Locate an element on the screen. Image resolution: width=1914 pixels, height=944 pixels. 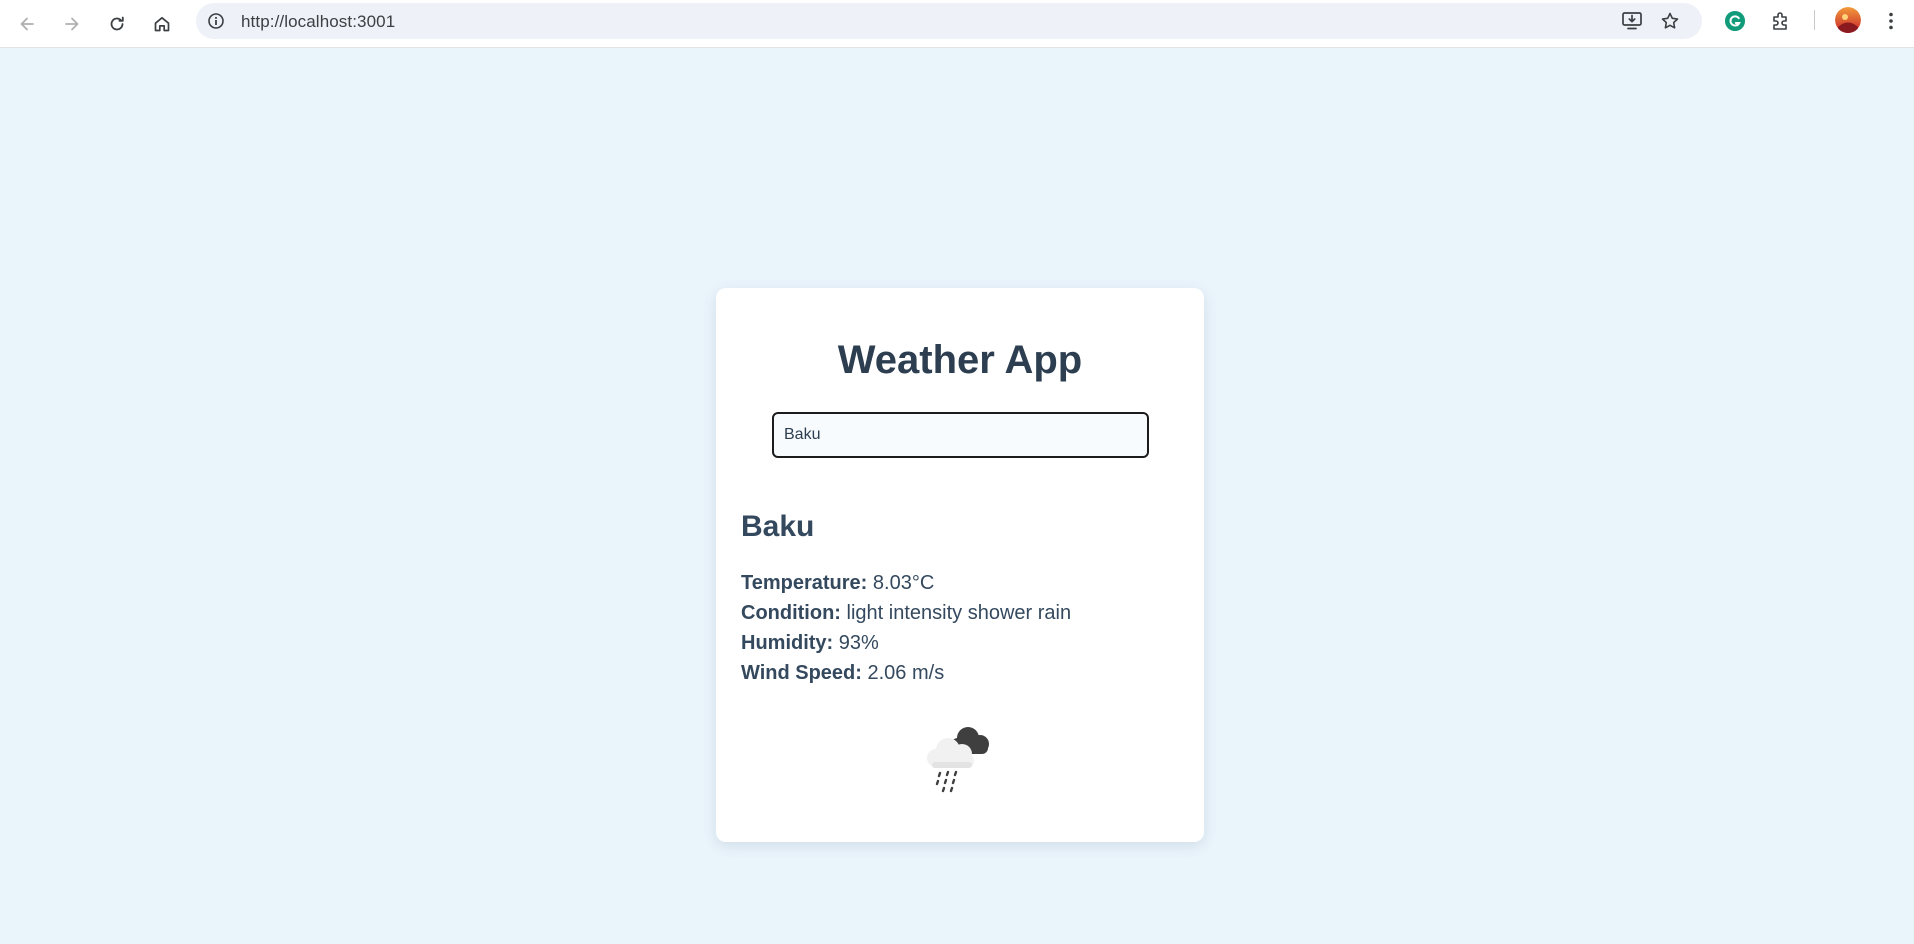
app-title: Weather App is located at coordinates (960, 360).